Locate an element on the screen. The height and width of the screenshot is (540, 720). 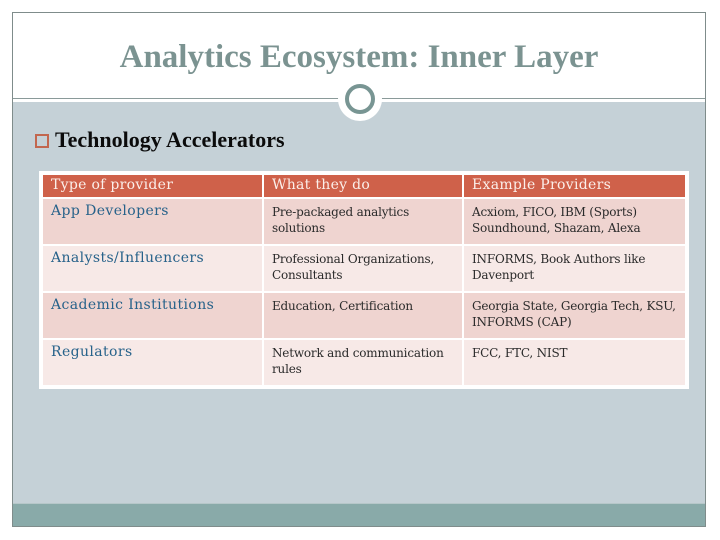
cell-provider-type: Analysts/Influencers is located at coordinates (152, 268).